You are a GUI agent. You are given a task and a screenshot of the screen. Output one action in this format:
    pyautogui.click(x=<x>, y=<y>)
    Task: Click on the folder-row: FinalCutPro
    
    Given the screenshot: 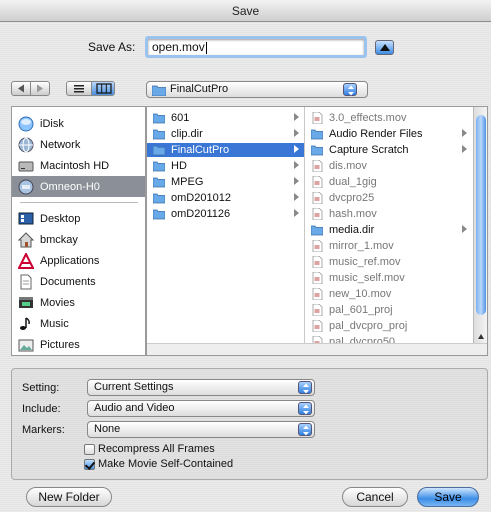 What is the action you would take?
    pyautogui.click(x=225, y=150)
    